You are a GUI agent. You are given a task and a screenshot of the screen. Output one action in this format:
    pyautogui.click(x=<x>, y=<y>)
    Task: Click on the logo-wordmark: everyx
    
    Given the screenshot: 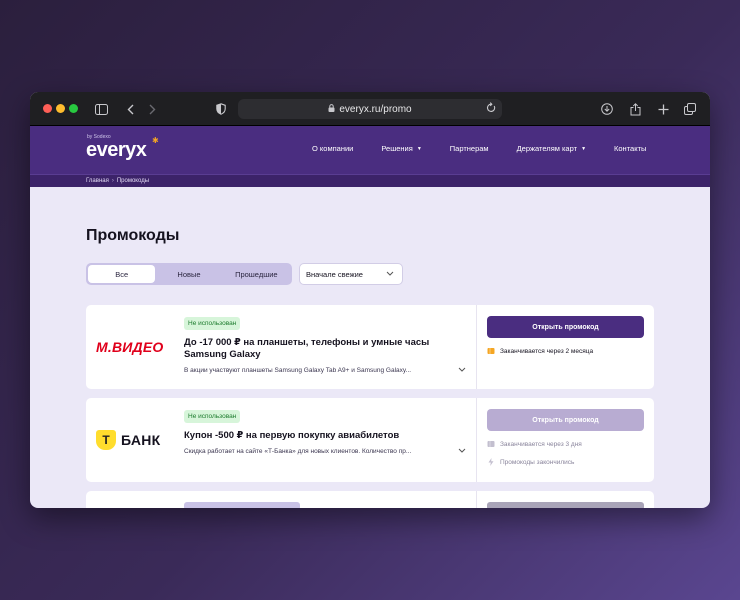 What is the action you would take?
    pyautogui.click(x=116, y=150)
    